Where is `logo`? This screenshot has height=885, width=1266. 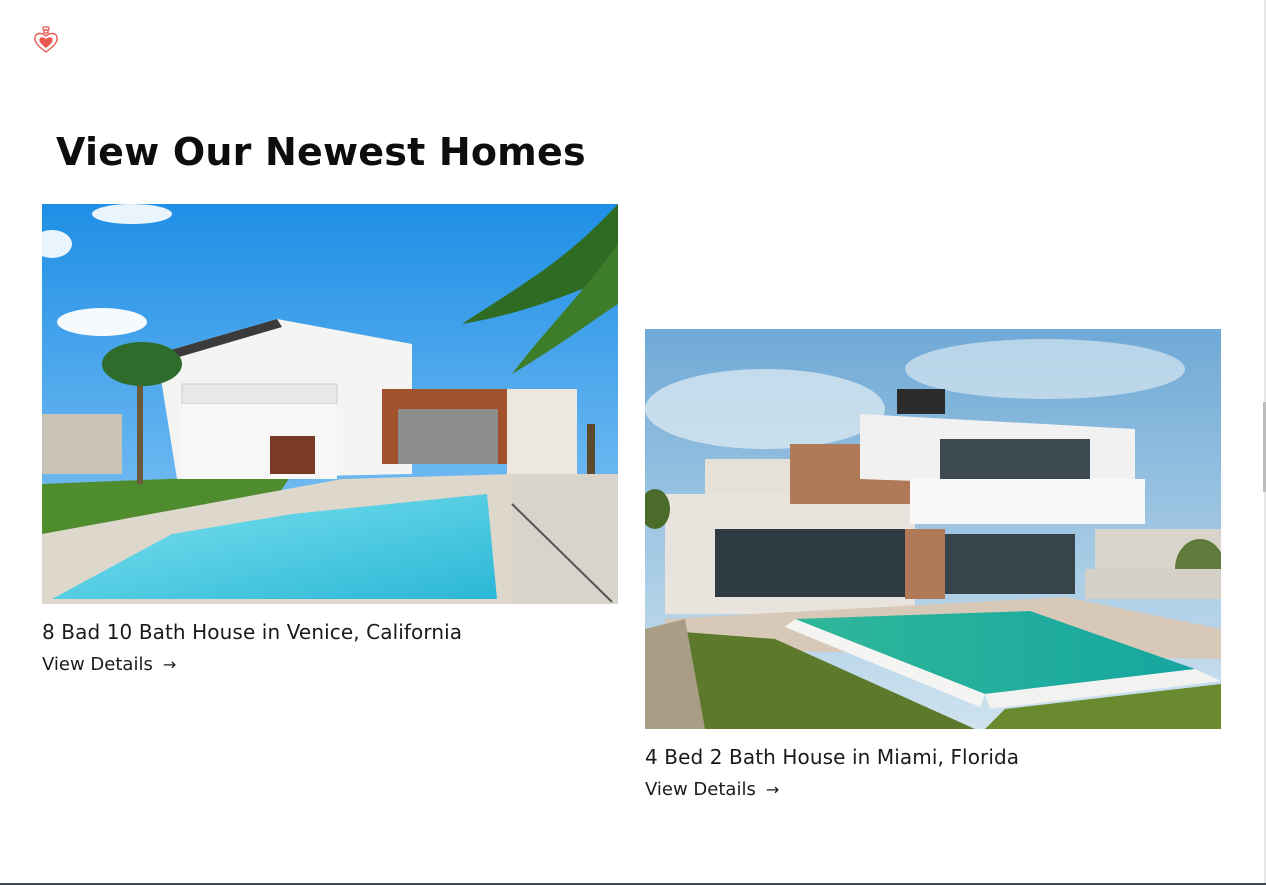
logo is located at coordinates (46, 40).